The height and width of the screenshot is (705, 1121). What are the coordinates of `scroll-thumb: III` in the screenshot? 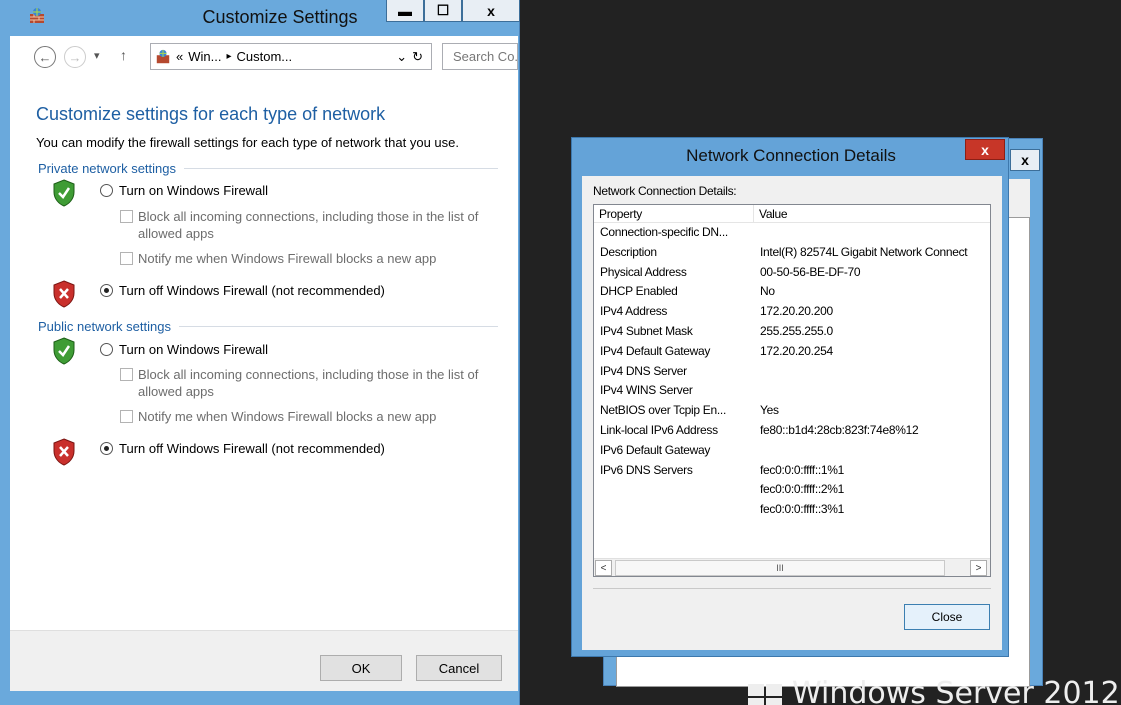 It's located at (780, 568).